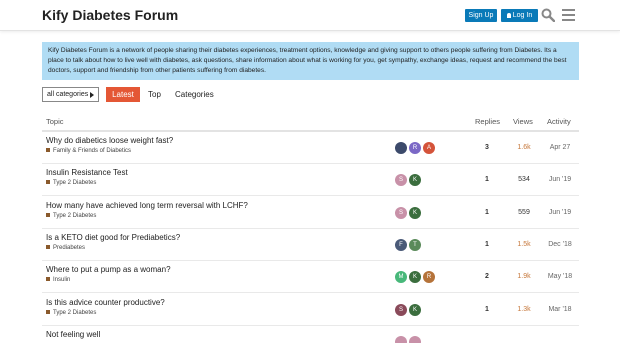 The width and height of the screenshot is (620, 343). What do you see at coordinates (487, 147) in the screenshot?
I see `topic-replies-count: 3` at bounding box center [487, 147].